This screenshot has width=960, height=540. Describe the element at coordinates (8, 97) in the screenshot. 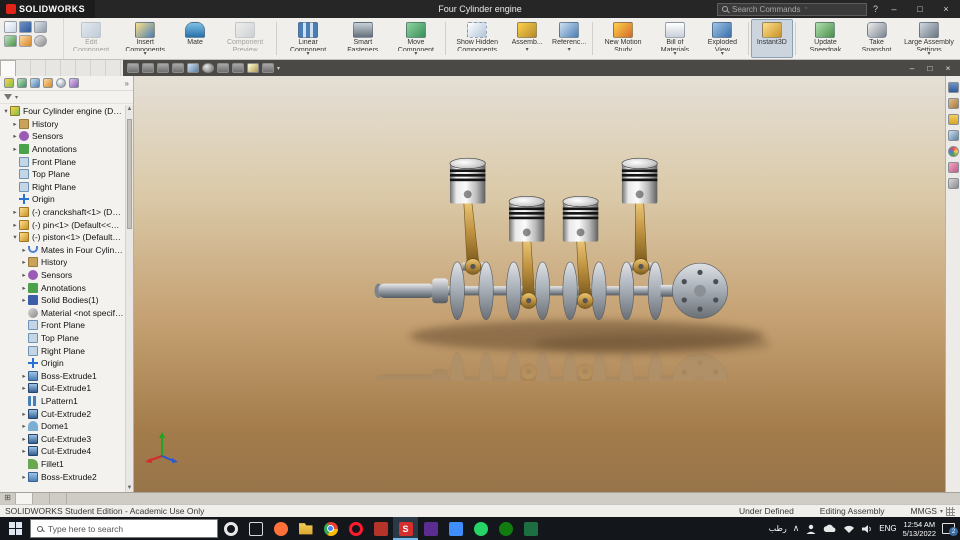

I see `filter-funnel-icon` at that location.